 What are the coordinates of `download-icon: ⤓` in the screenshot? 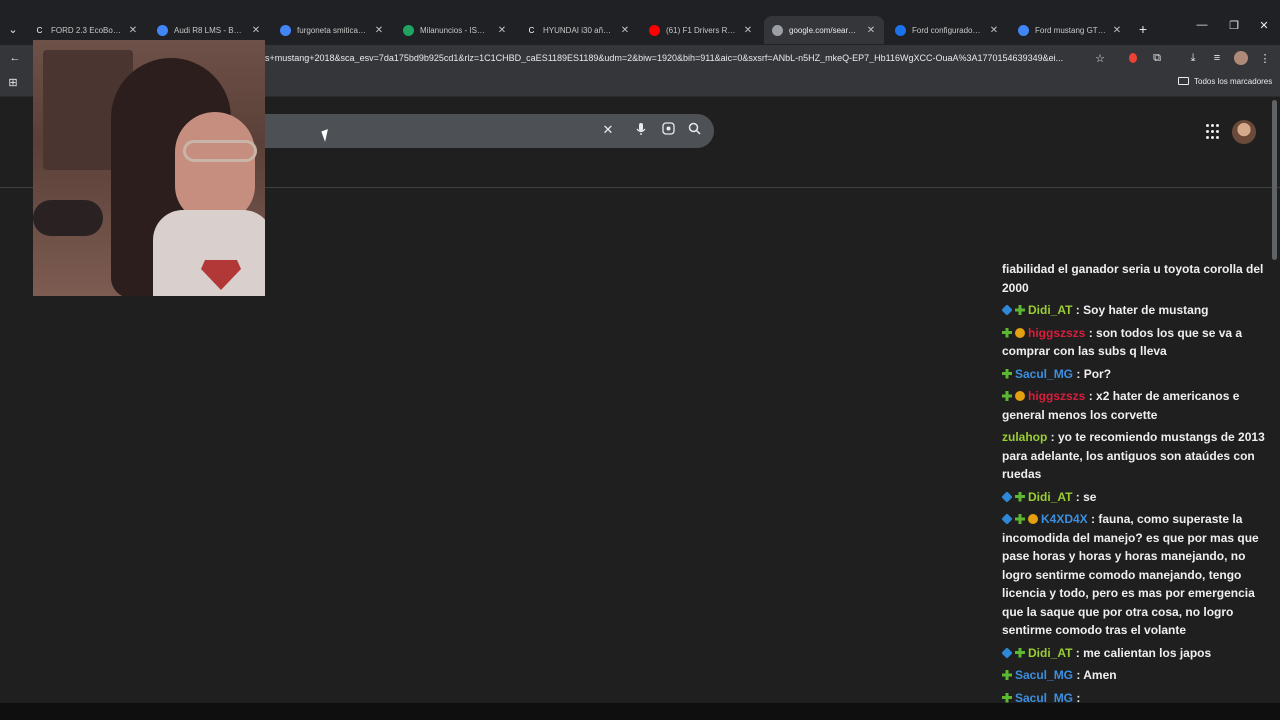 It's located at (1193, 58).